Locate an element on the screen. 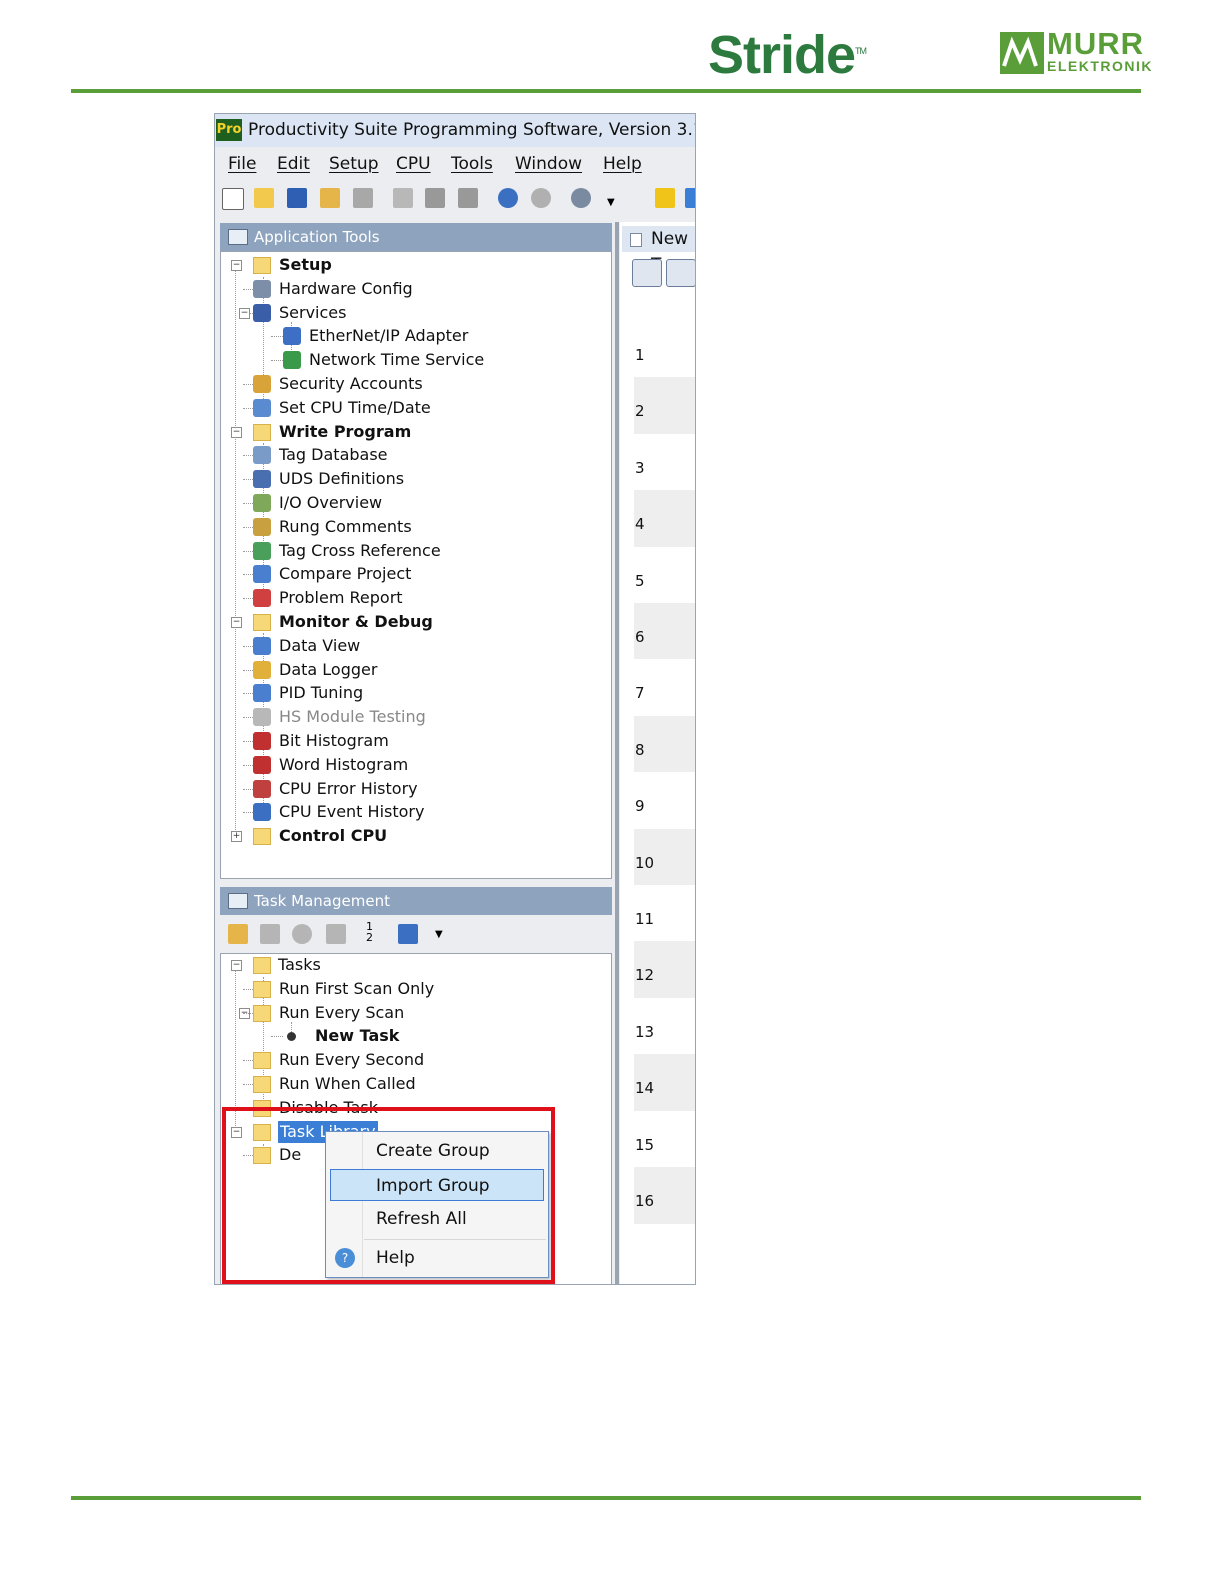  task-bullet-icon is located at coordinates (291, 1037).